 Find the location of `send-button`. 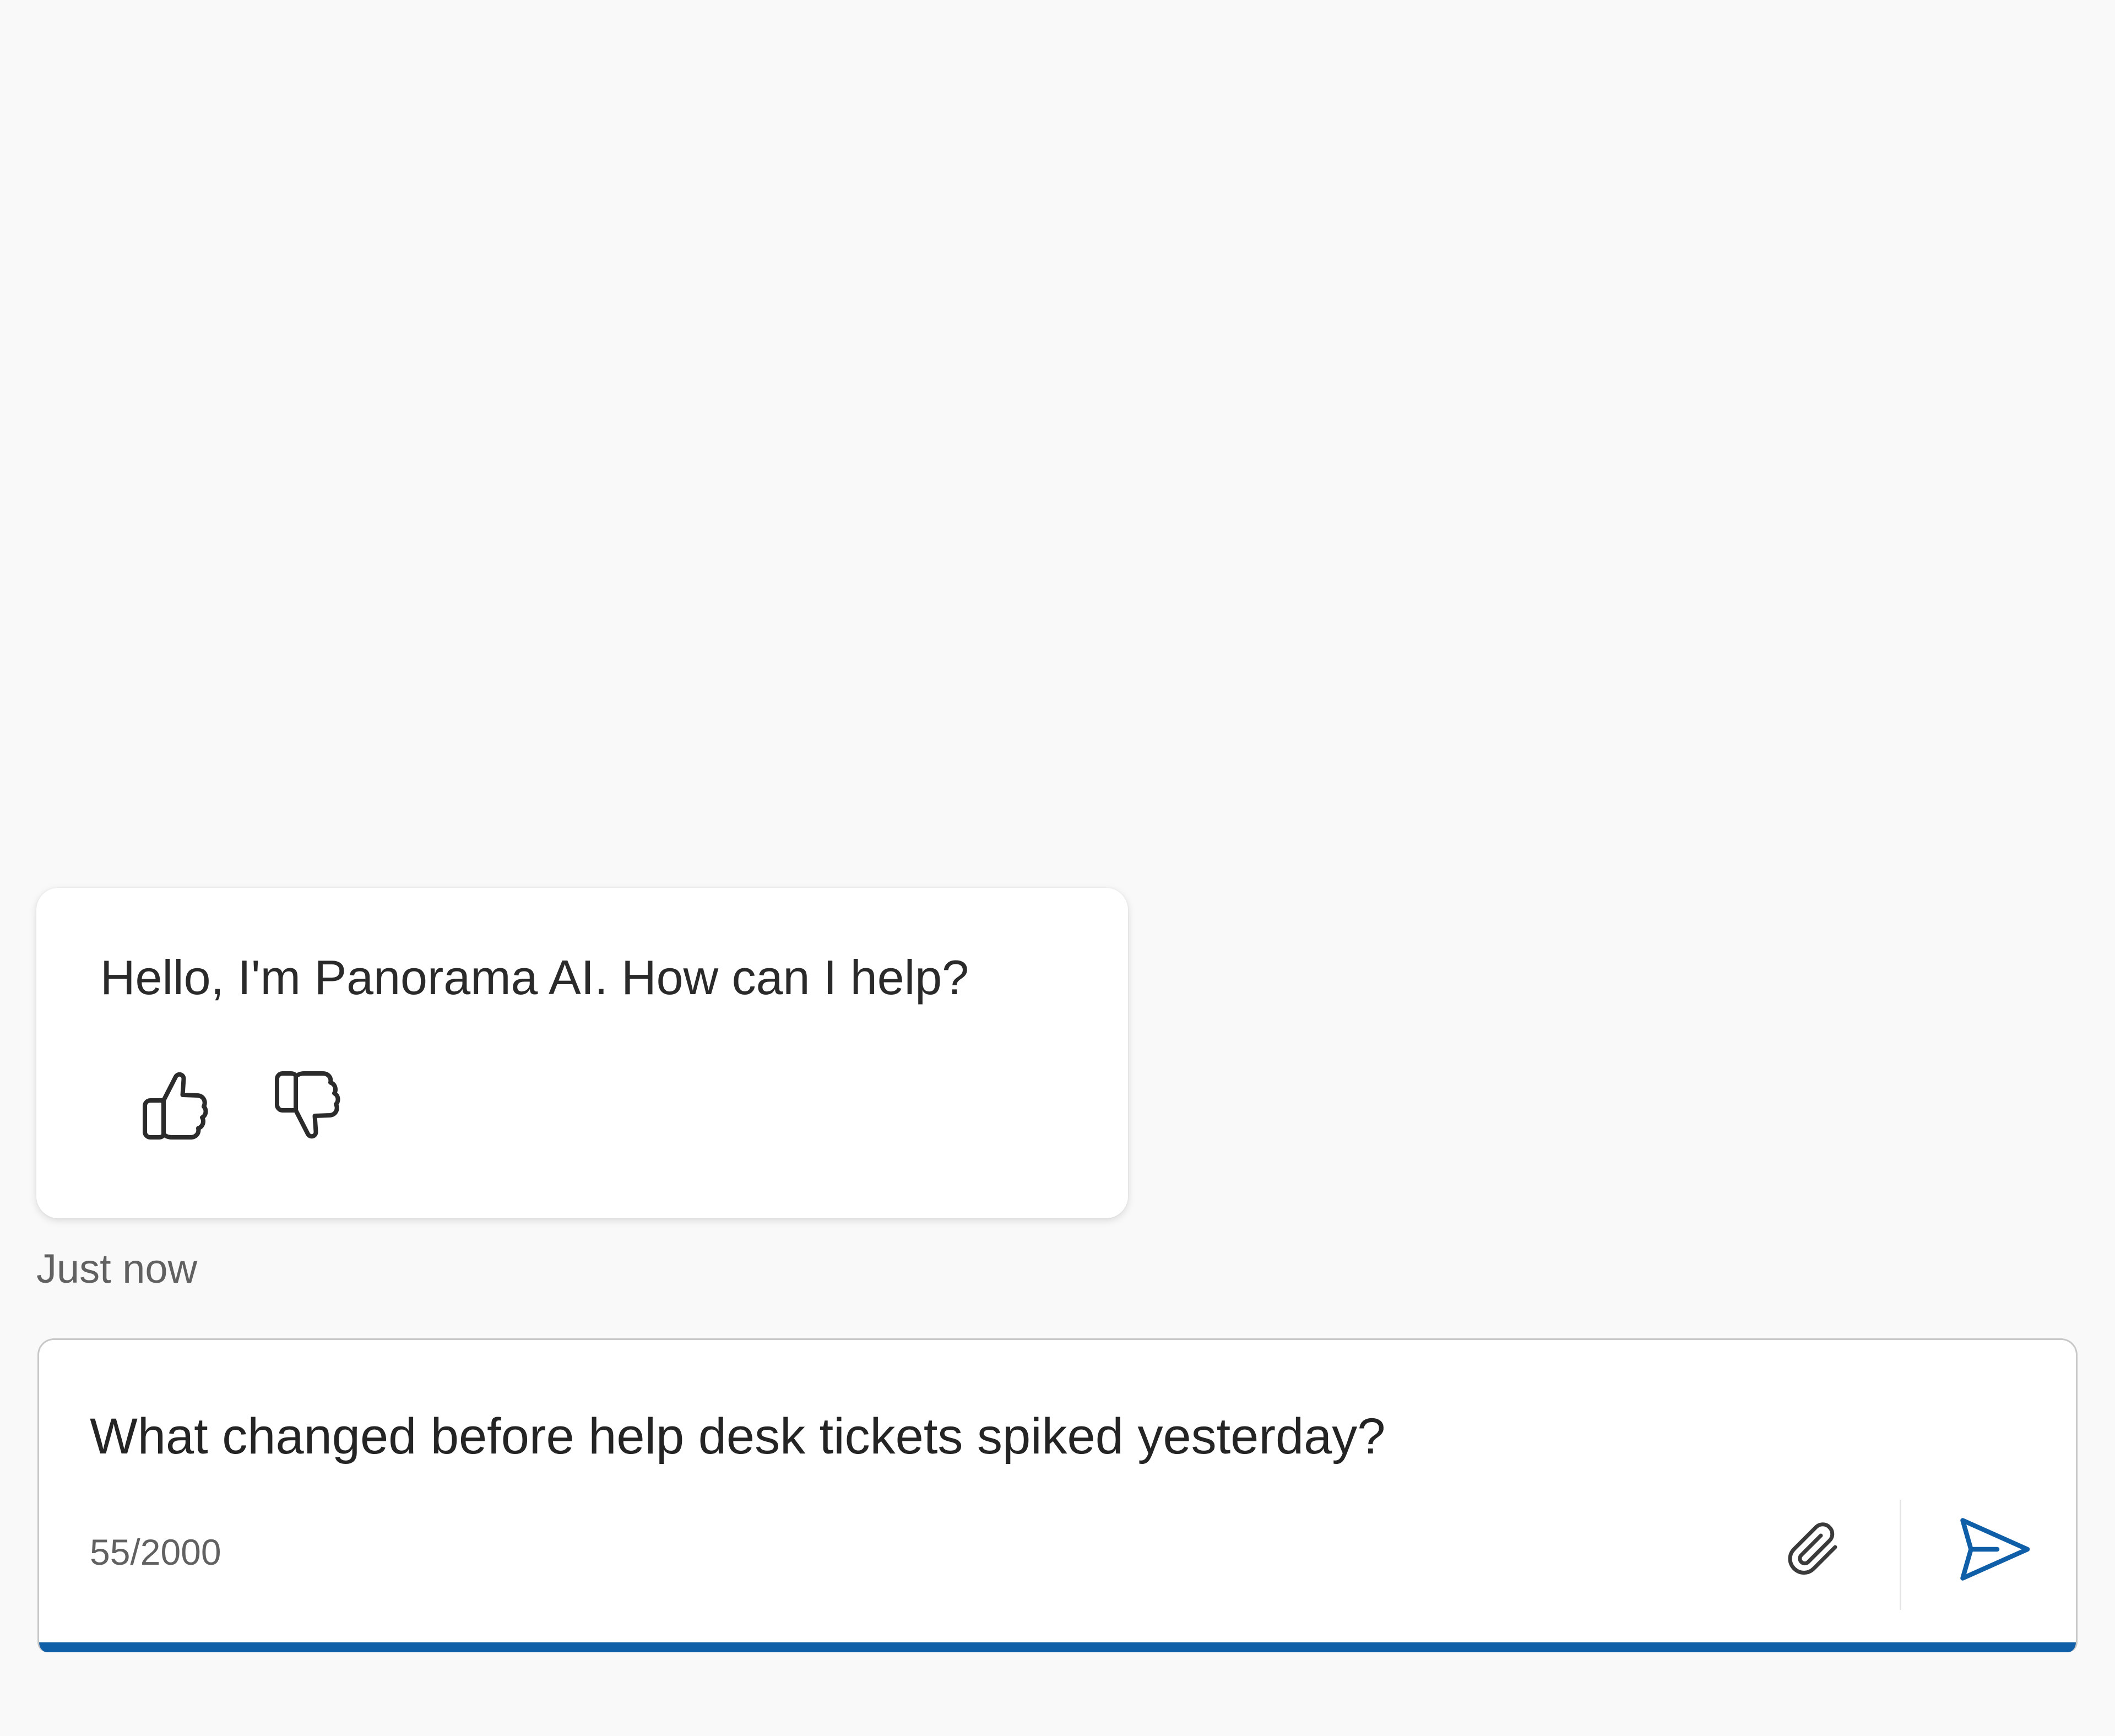

send-button is located at coordinates (1994, 1550).